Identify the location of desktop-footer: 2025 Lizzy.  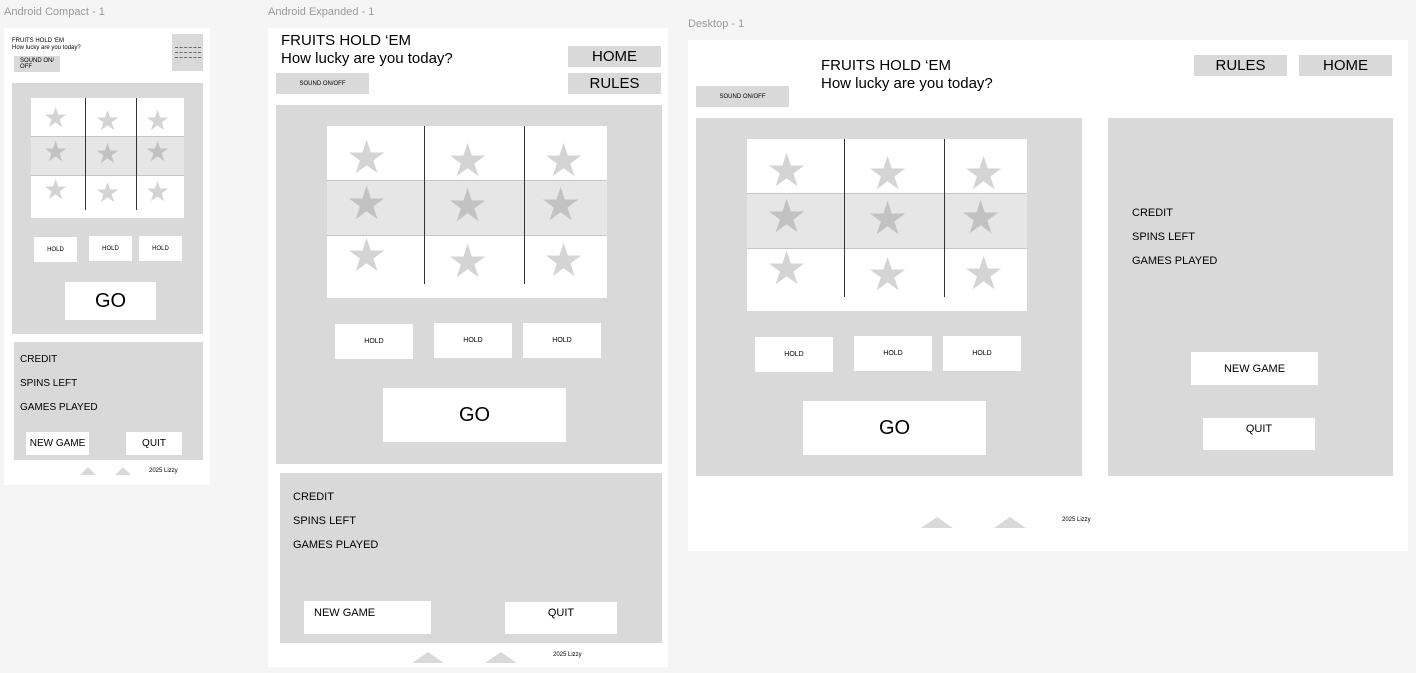
(1076, 520).